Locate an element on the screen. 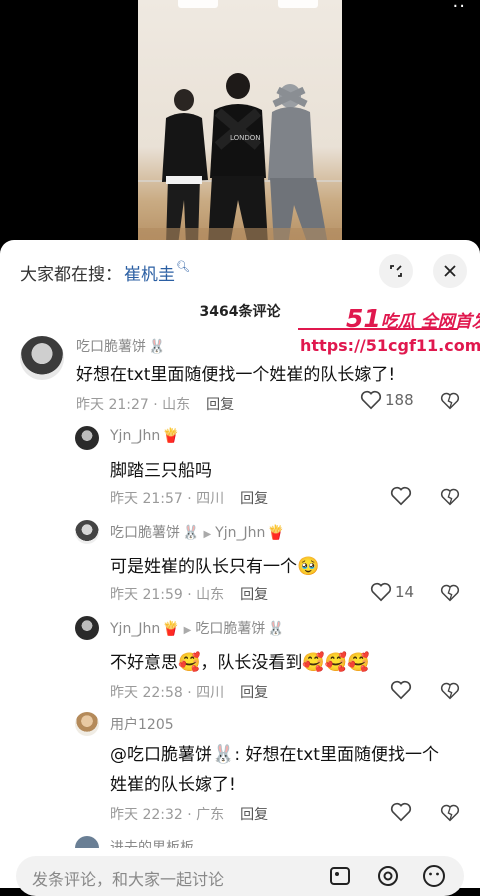 Image resolution: width=480 pixels, height=896 pixels. like-button: 14 is located at coordinates (392, 592).